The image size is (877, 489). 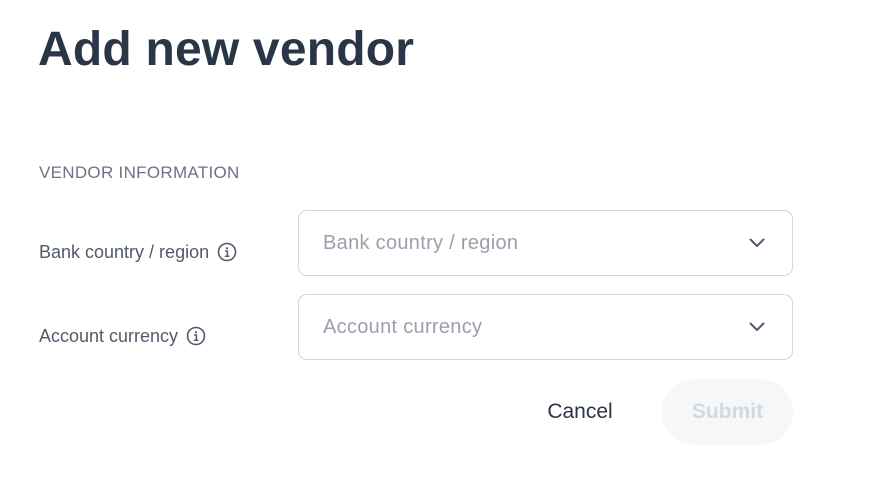 What do you see at coordinates (139, 172) in the screenshot?
I see `section-heading-vendor-information: VENDOR INFORMATION` at bounding box center [139, 172].